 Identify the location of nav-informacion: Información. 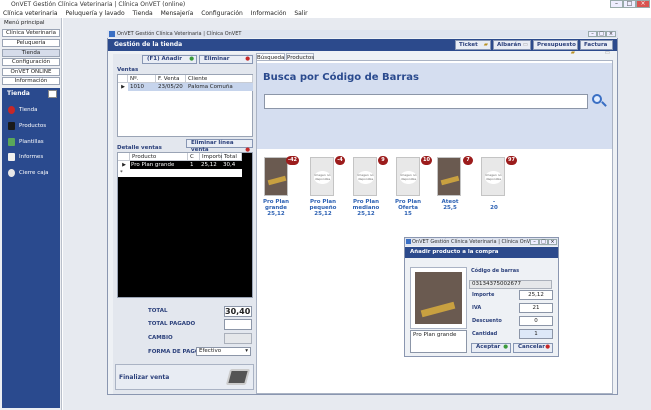
(31, 81).